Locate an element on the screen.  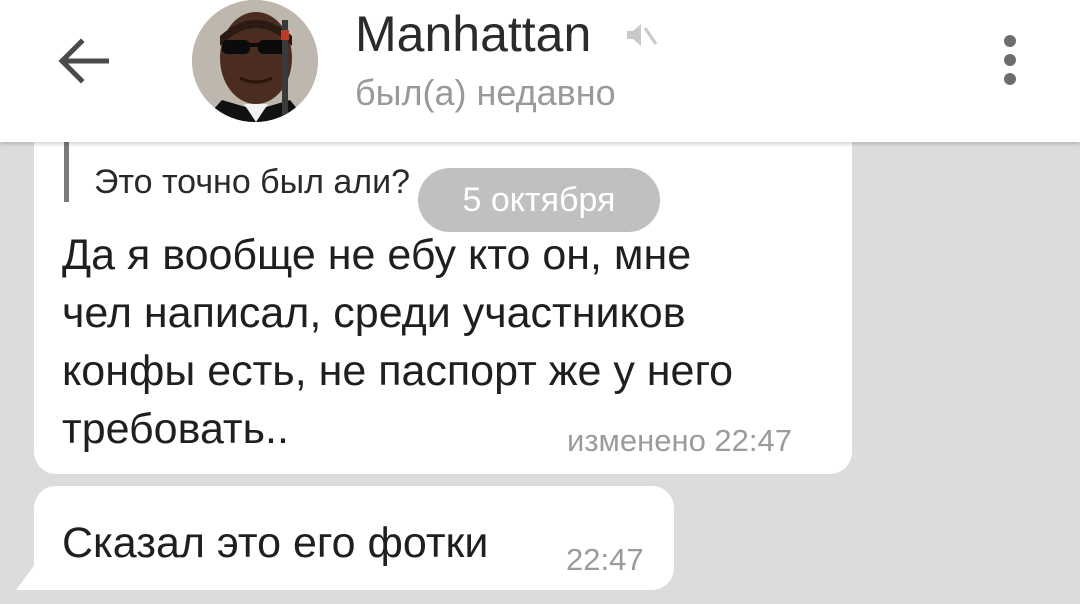
reply-quote-text: Это точно был али? is located at coordinates (252, 182).